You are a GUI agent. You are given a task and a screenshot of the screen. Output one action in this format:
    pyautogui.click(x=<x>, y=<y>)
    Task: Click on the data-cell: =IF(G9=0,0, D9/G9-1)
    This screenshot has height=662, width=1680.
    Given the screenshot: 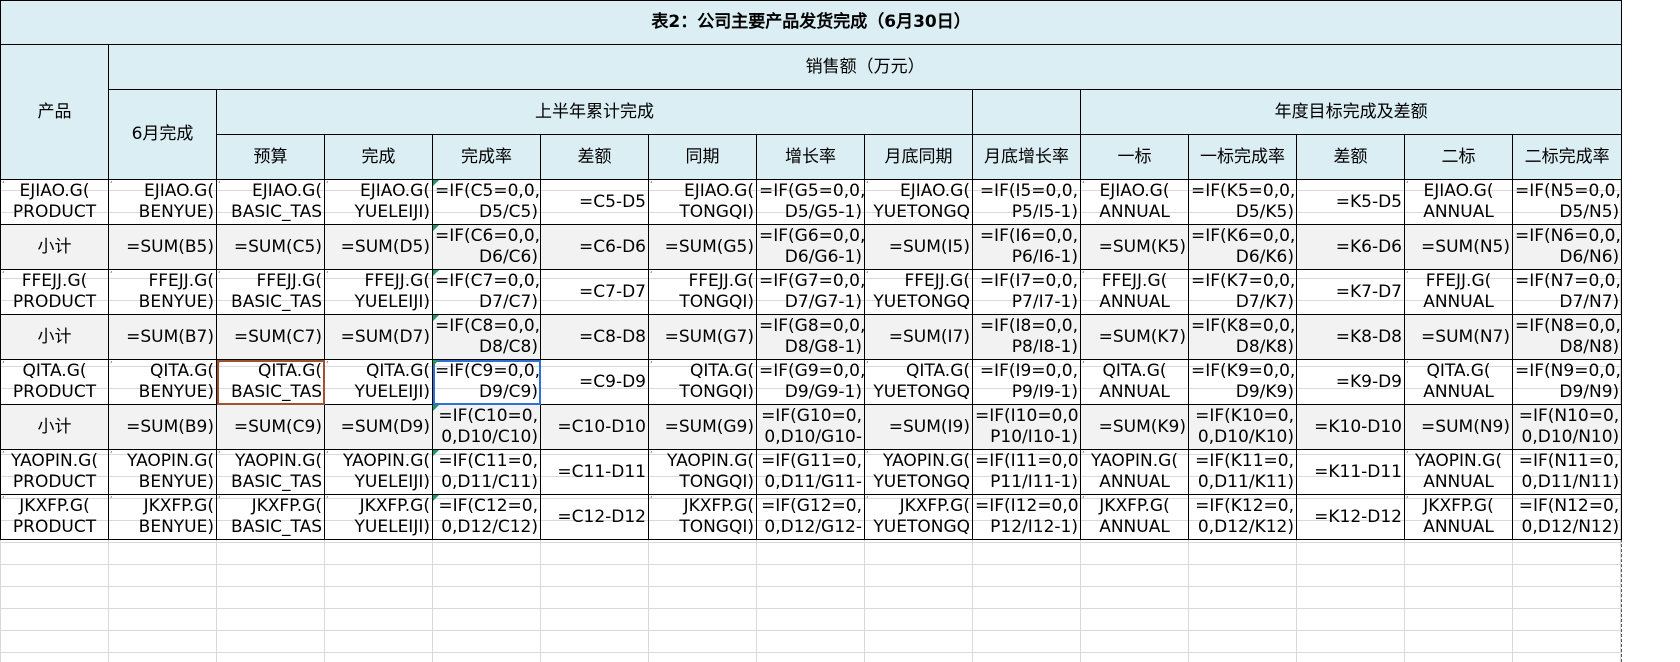 What is the action you would take?
    pyautogui.click(x=810, y=382)
    